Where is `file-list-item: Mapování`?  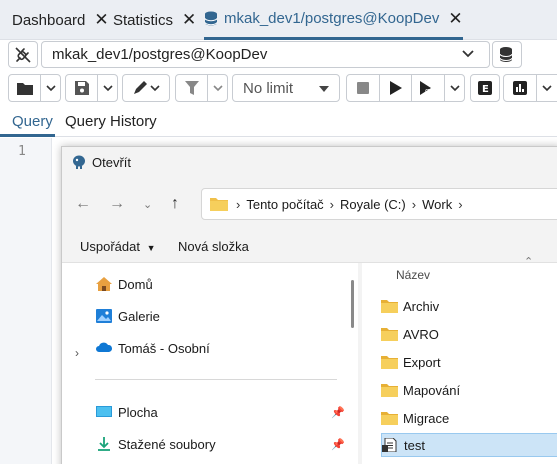
file-list-item: Mapování is located at coordinates (469, 390).